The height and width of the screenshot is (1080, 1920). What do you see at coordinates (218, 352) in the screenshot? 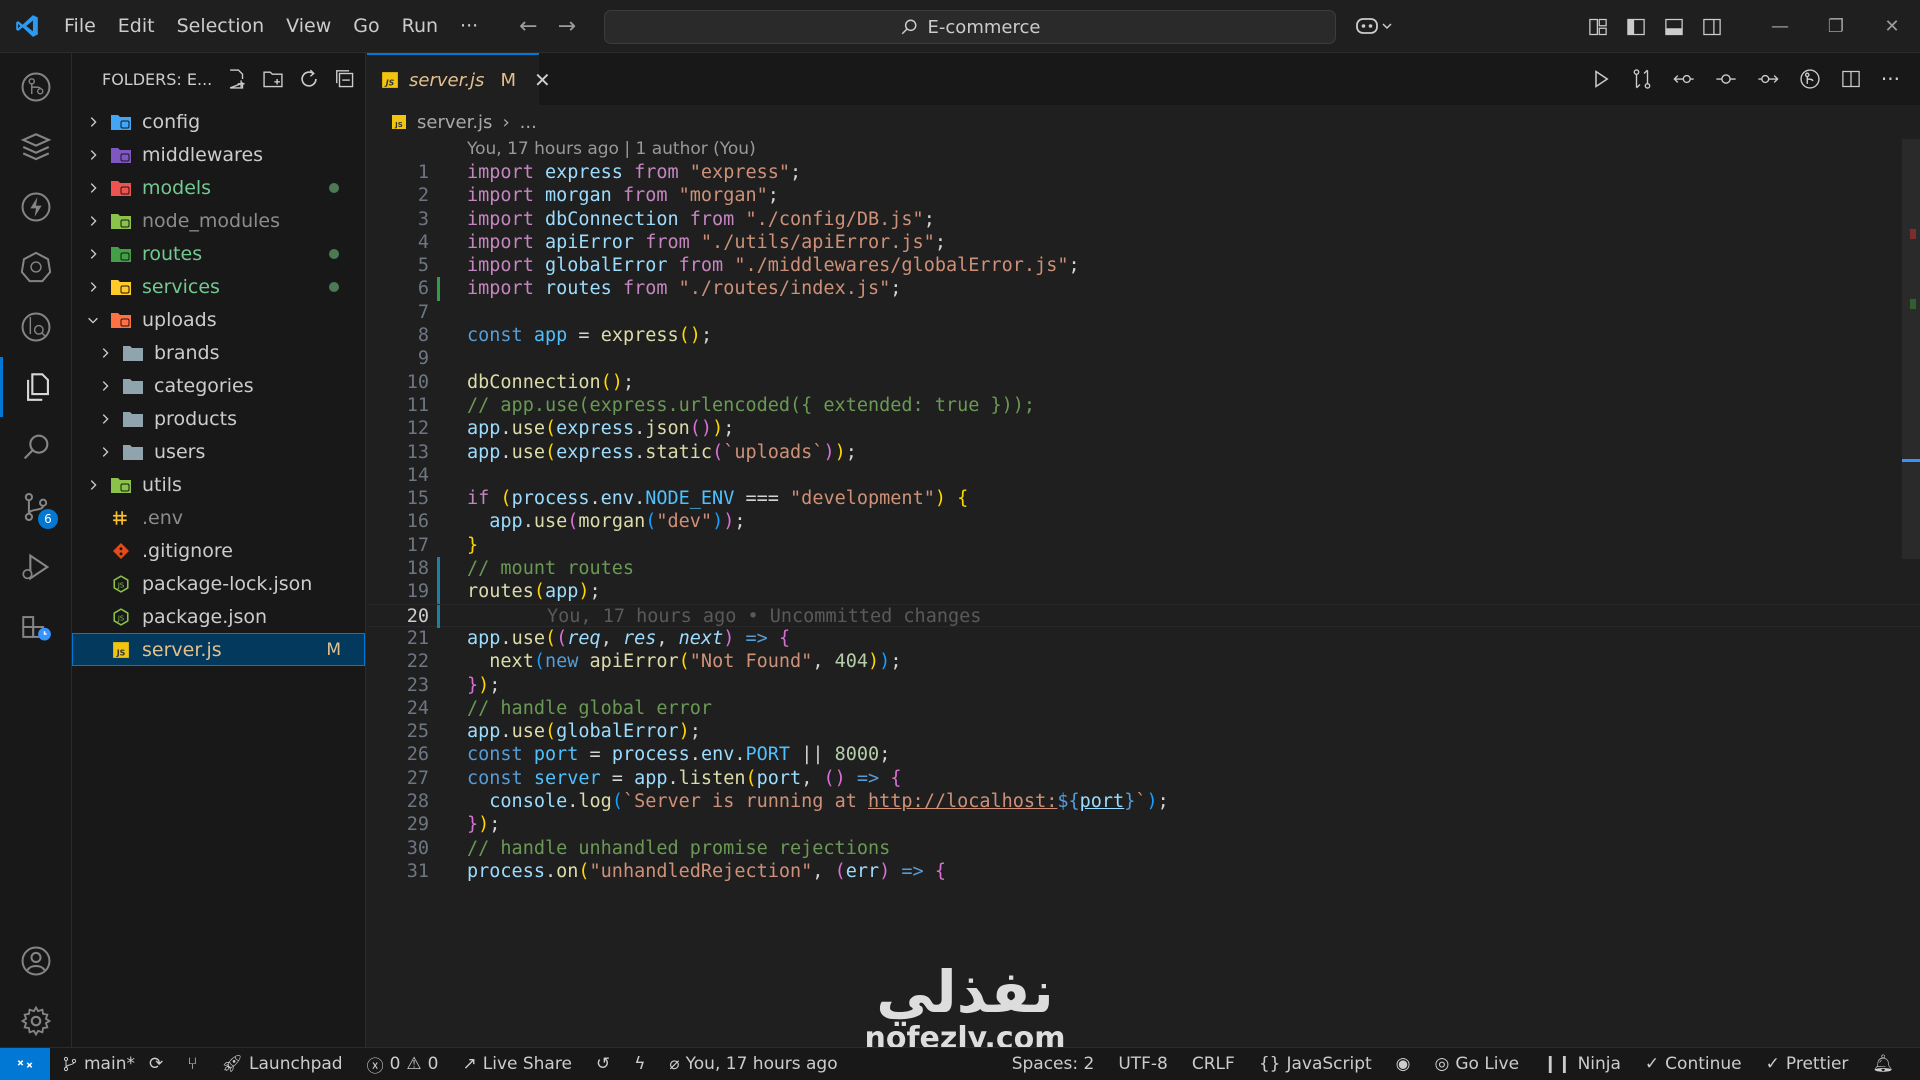
I see `tree-folder: brands` at bounding box center [218, 352].